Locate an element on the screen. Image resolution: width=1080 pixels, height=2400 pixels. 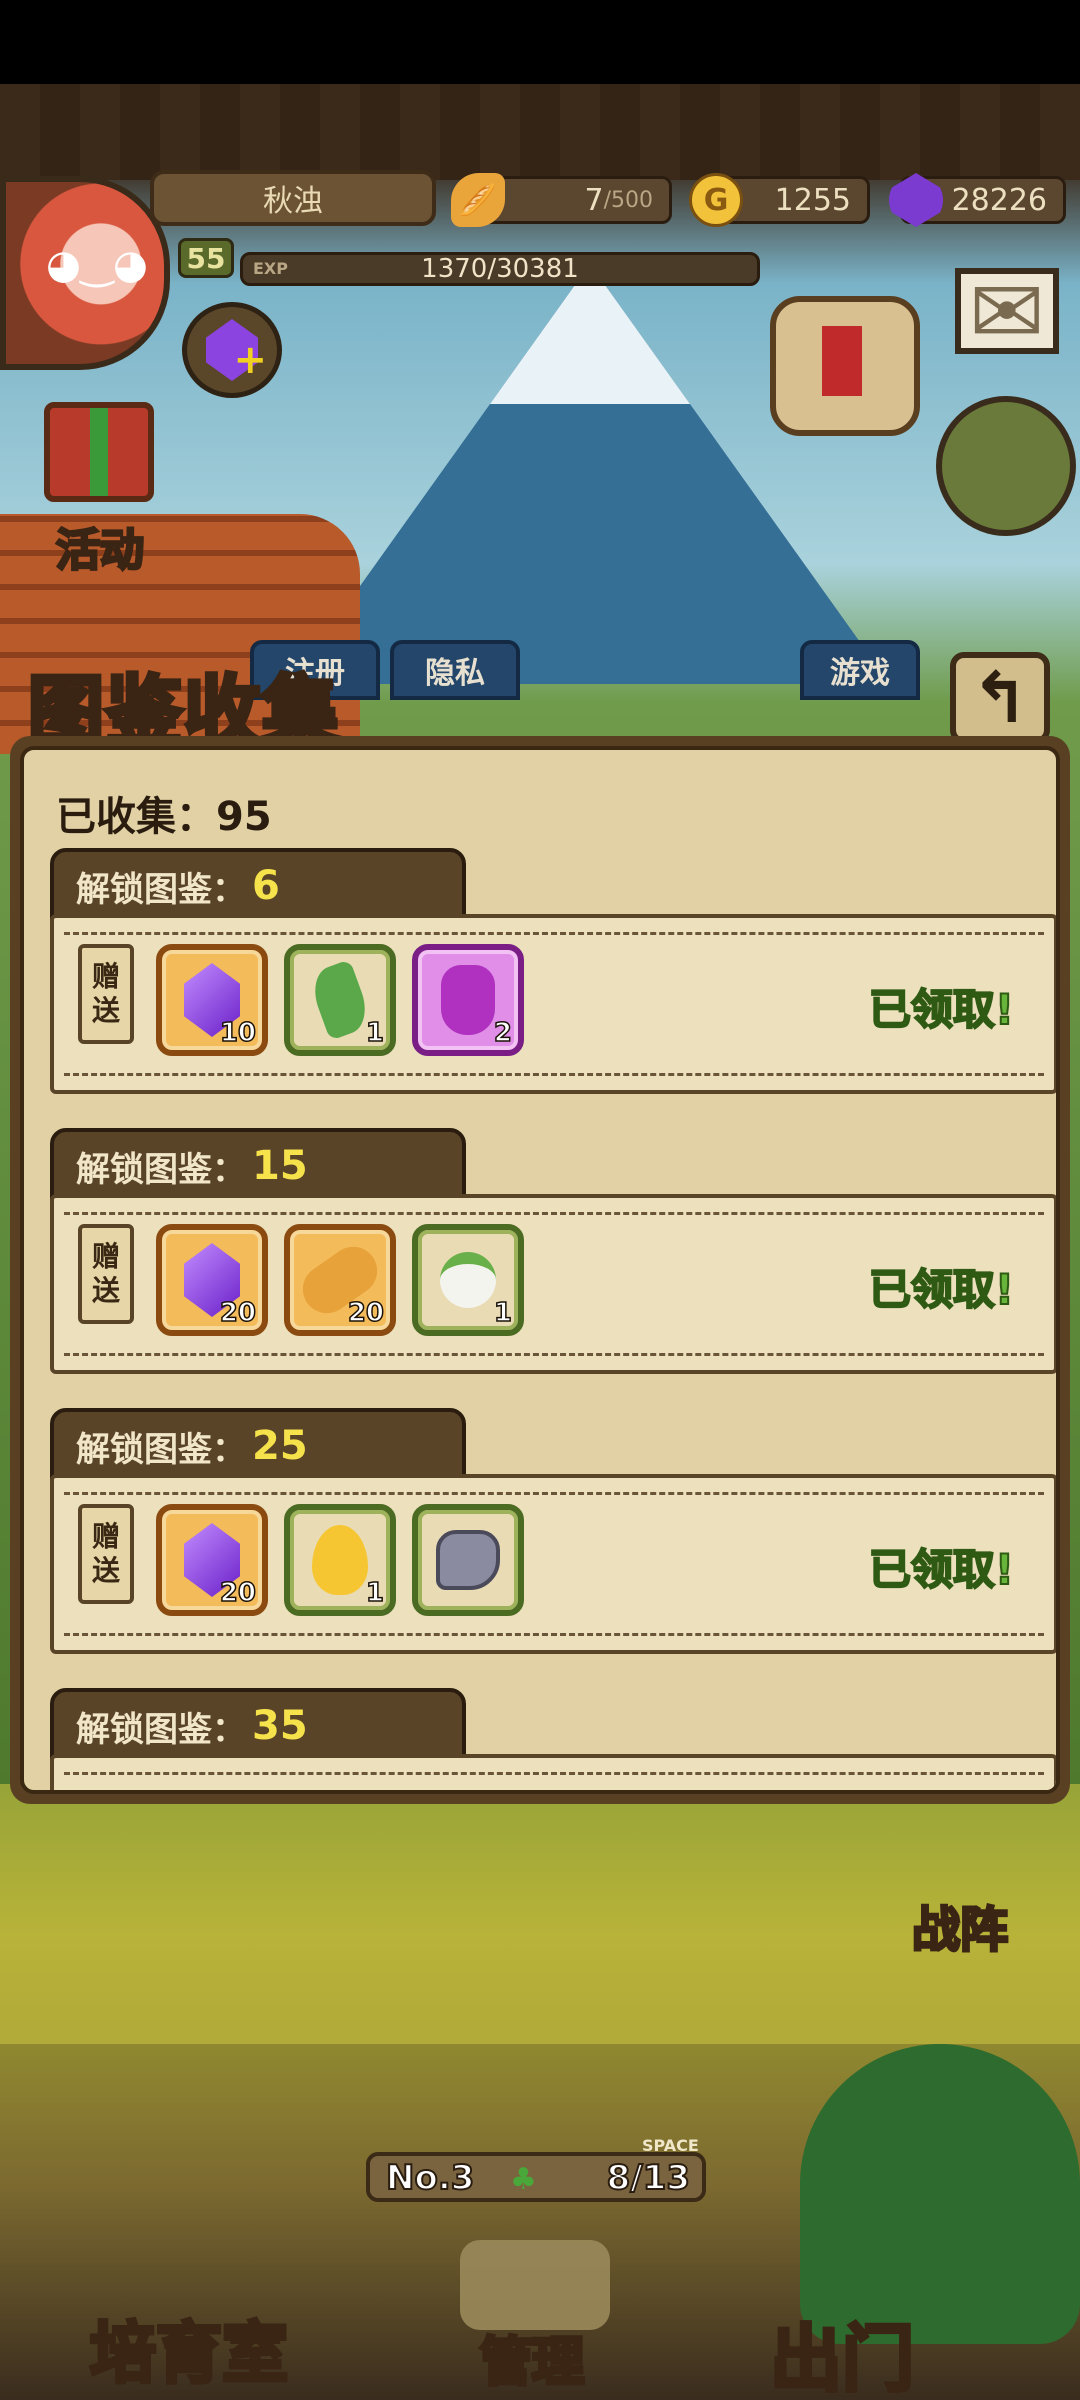
turnip-icon is located at coordinates (468, 1280).